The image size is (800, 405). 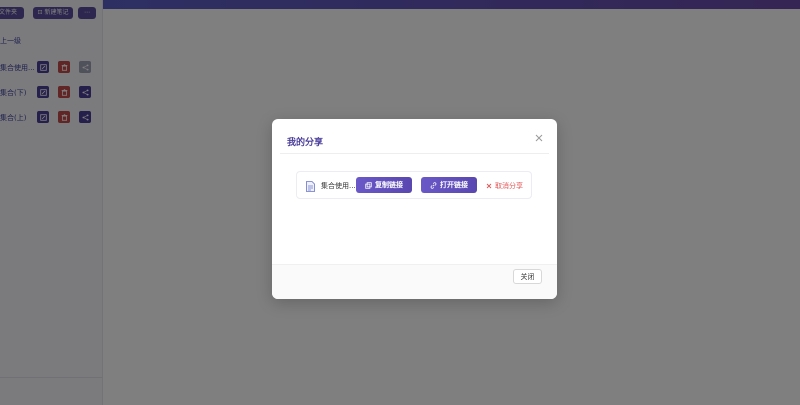 I want to click on copy-icon, so click(x=368, y=185).